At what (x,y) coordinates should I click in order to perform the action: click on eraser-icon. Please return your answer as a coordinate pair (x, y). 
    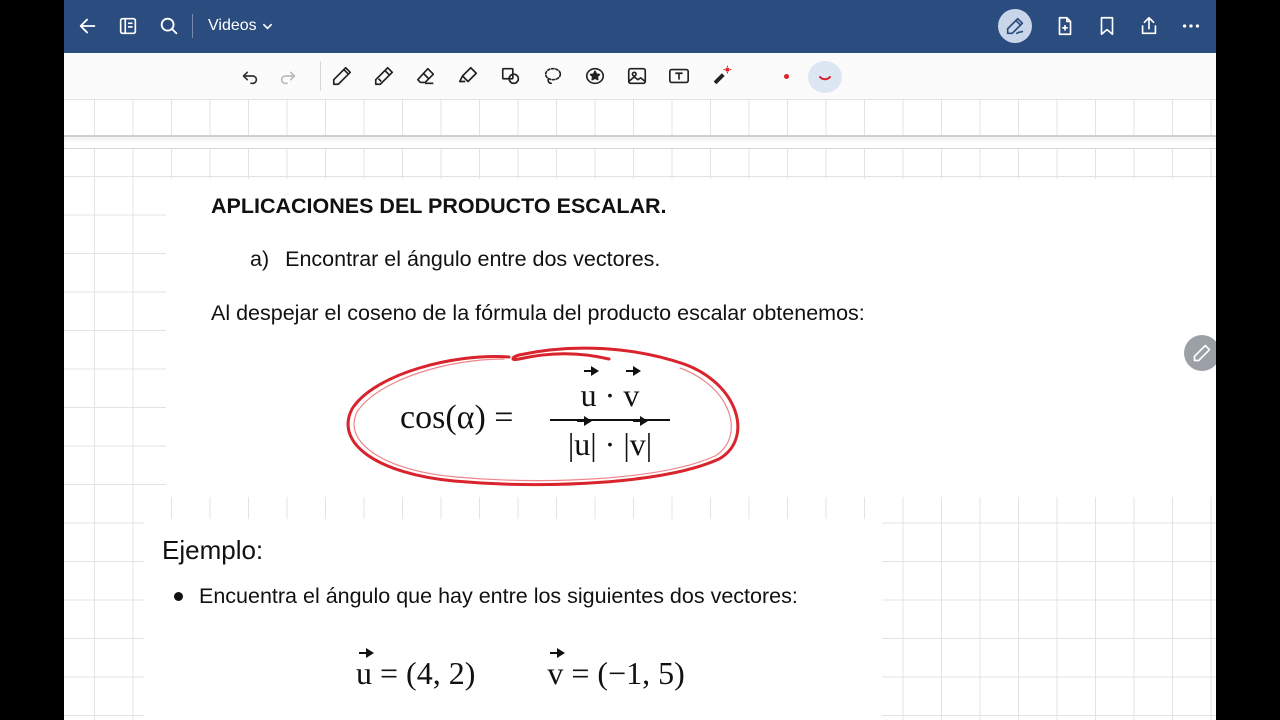
    Looking at the image, I should click on (426, 76).